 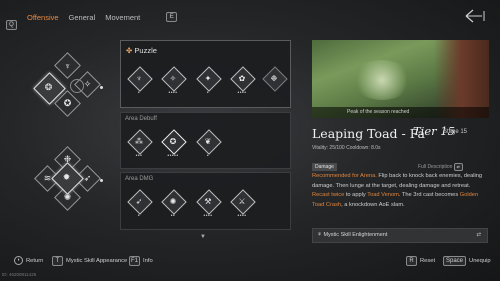 I want to click on puzzle-panel: ✤ Puzzle ♆ • ✧ •••• ✦ • ✿ •••• ❉, so click(x=205, y=74).